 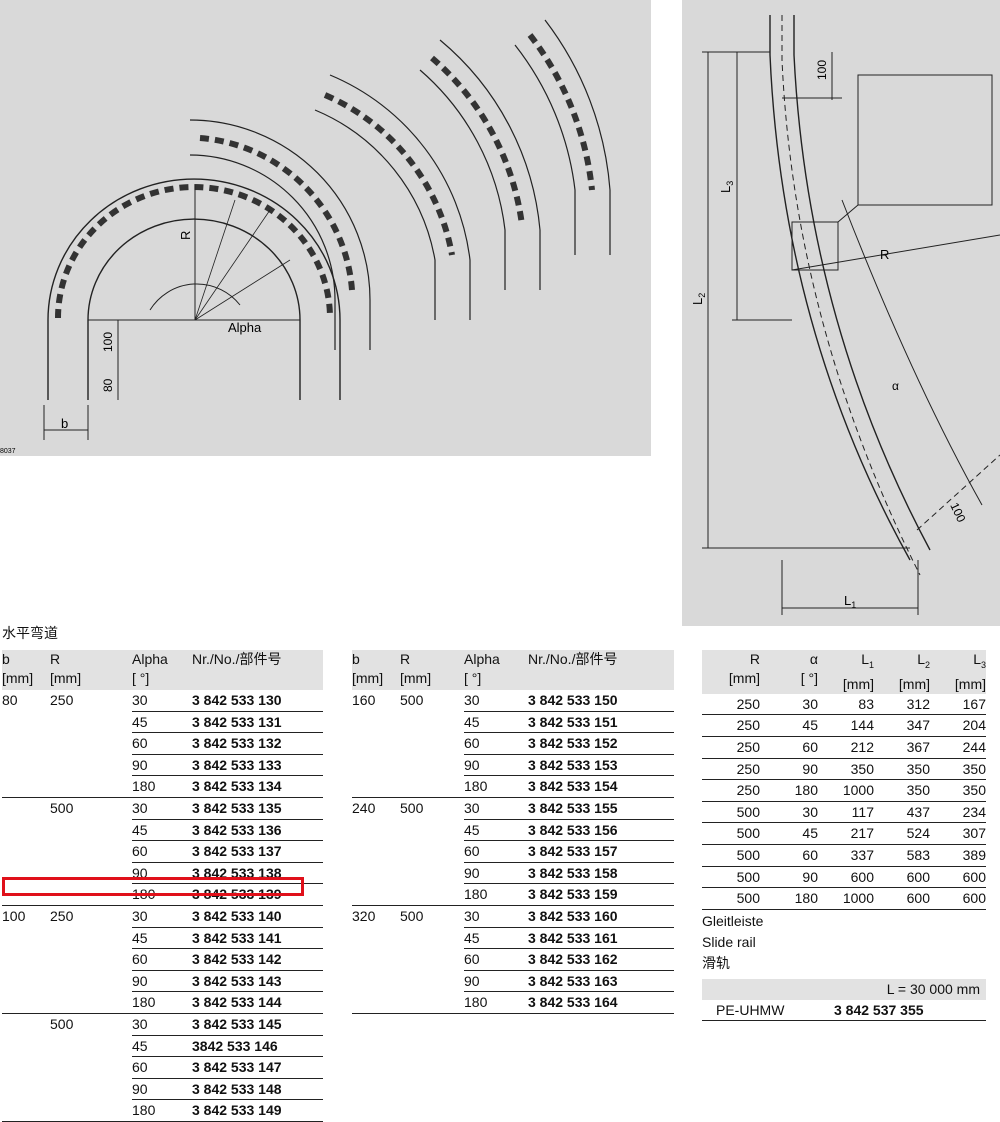 What do you see at coordinates (162, 1046) in the screenshot?
I see `table-row: 45 3842 533 146` at bounding box center [162, 1046].